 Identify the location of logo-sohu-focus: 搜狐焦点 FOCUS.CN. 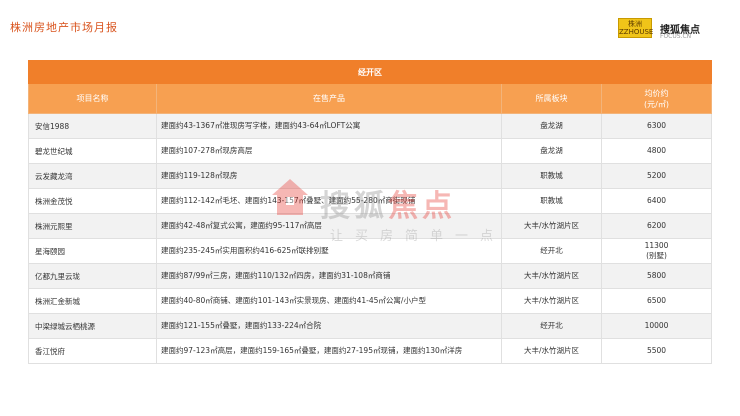
(680, 30).